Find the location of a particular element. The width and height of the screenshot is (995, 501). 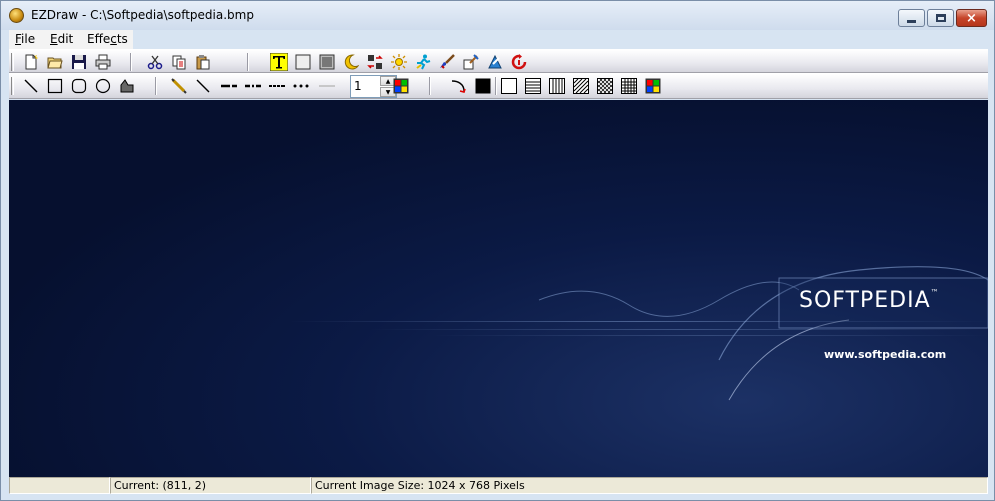

maximize-icon is located at coordinates (940, 18).